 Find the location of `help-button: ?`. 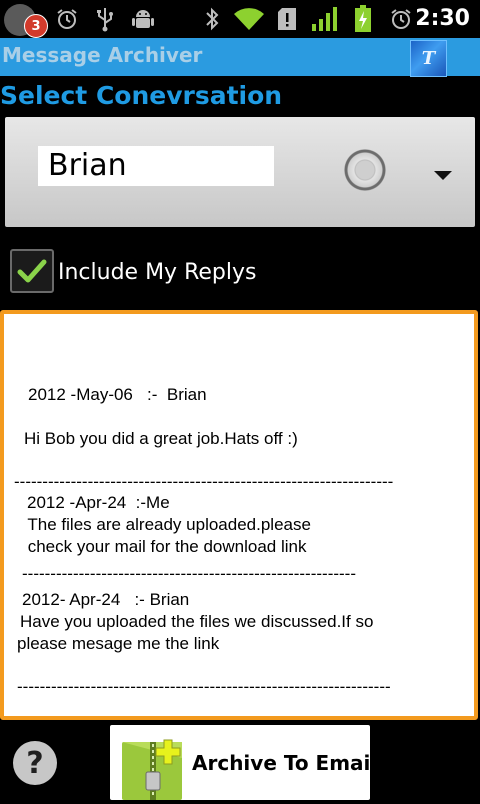

help-button: ? is located at coordinates (35, 763).